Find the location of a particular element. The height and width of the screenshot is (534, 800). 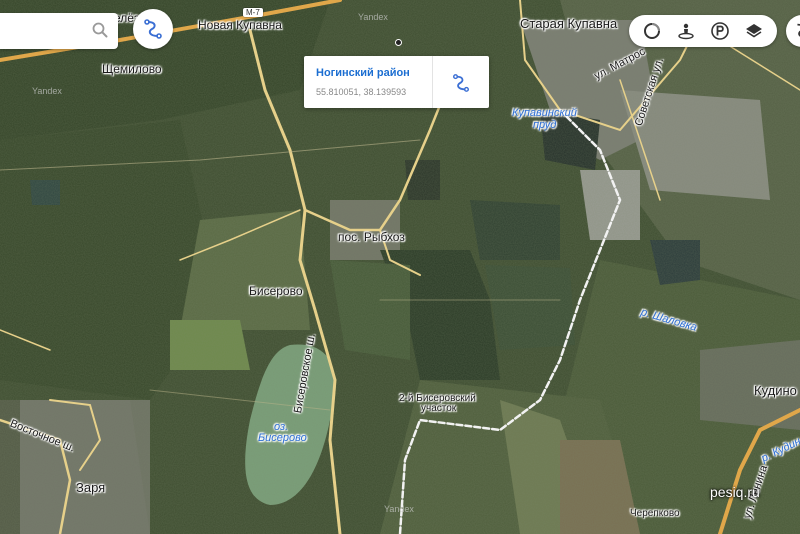

popup-title: Ногинский район is located at coordinates (363, 73).